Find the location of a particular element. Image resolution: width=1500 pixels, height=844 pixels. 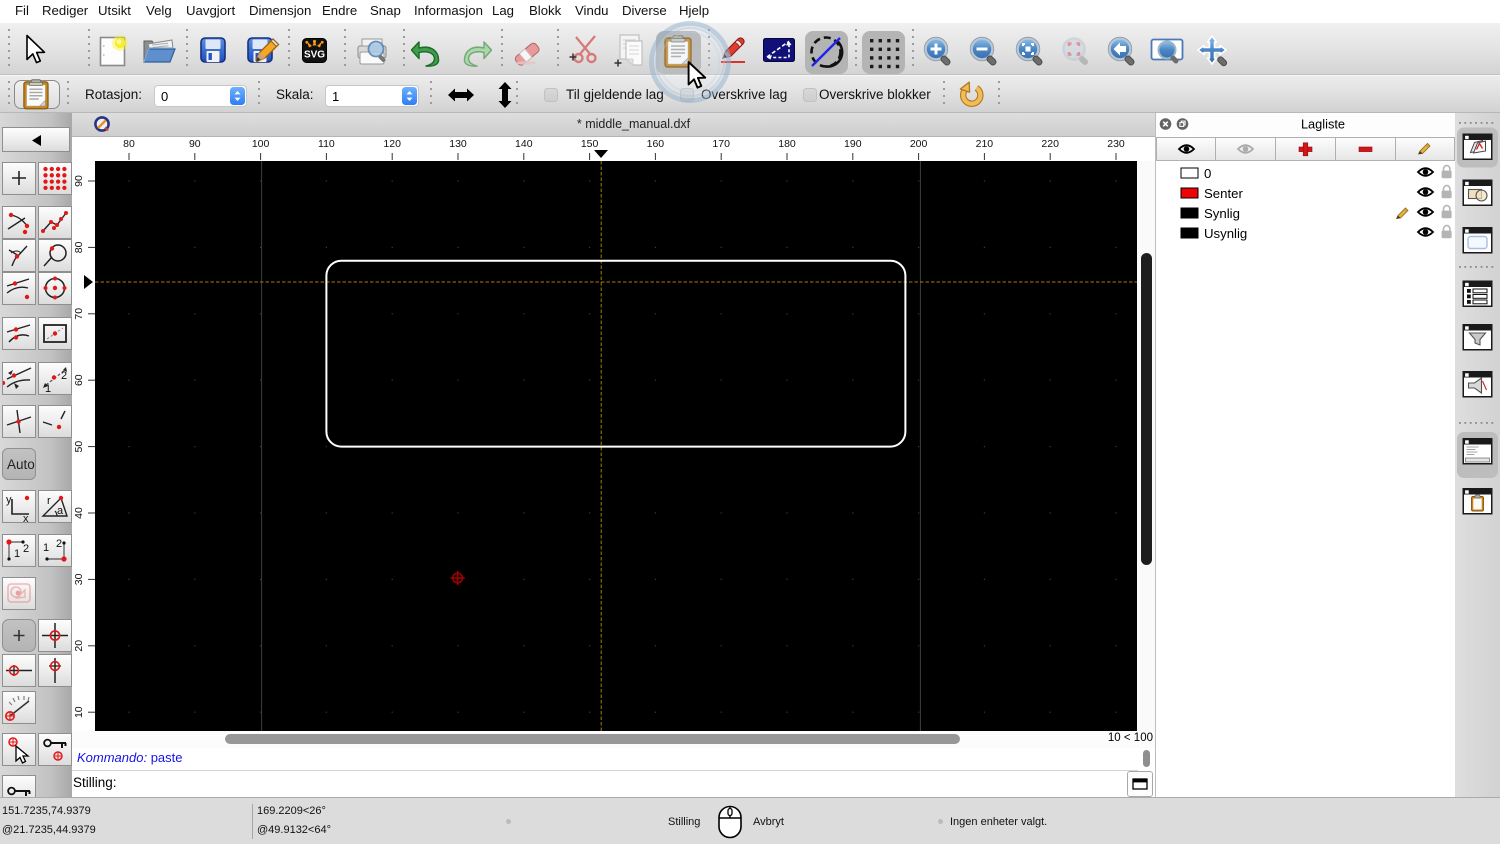

svg-text: 130 is located at coordinates (458, 144).